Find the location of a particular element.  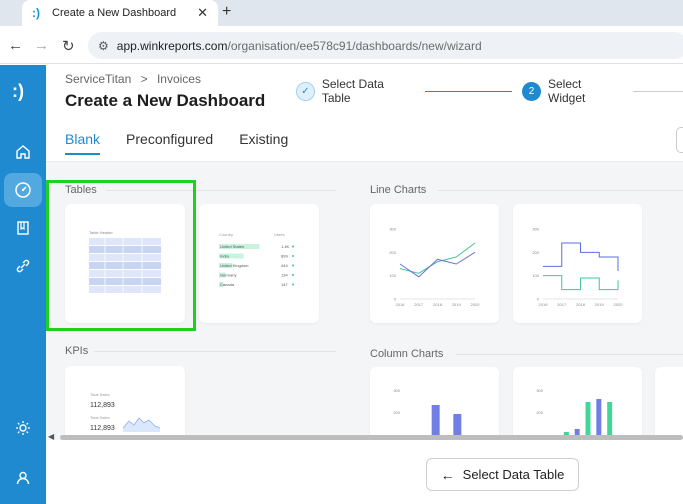

breadcrumb-item: ServiceTitan is located at coordinates (98, 79).